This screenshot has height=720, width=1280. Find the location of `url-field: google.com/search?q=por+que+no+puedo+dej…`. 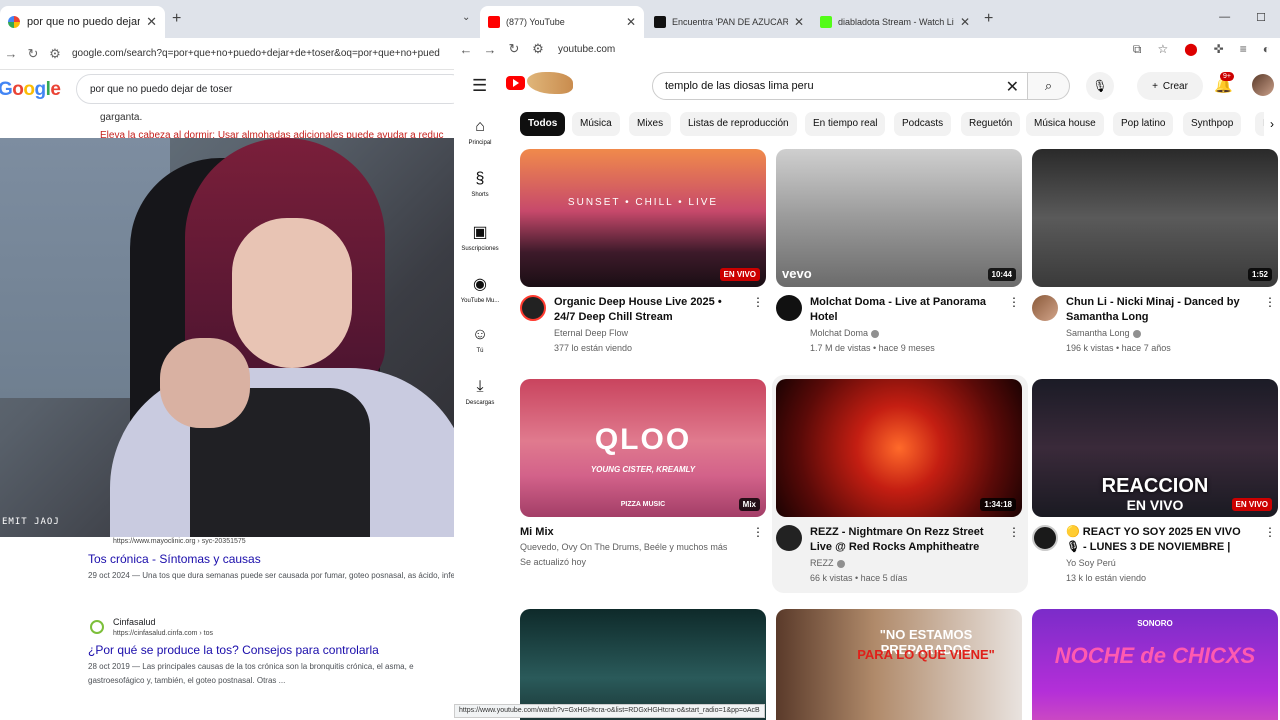

url-field: google.com/search?q=por+que+no+puedo+dej… is located at coordinates (256, 53).